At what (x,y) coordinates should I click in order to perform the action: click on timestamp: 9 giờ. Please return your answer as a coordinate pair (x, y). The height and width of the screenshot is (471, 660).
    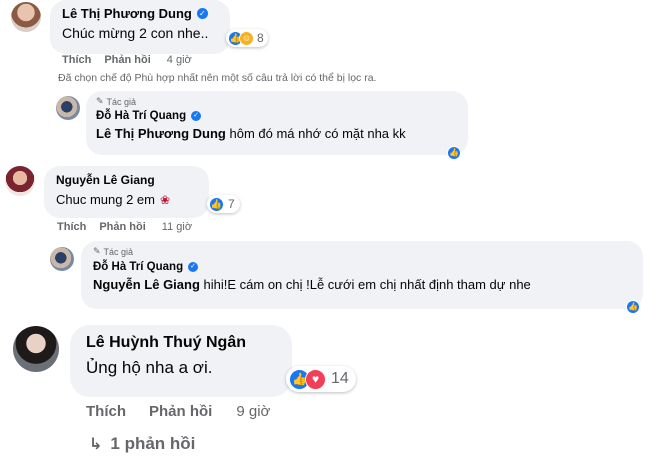
    Looking at the image, I should click on (253, 411).